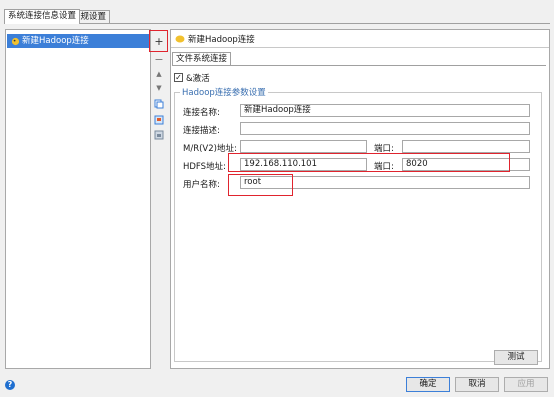  Describe the element at coordinates (159, 88) in the screenshot. I see `move-down-button: ▼` at that location.